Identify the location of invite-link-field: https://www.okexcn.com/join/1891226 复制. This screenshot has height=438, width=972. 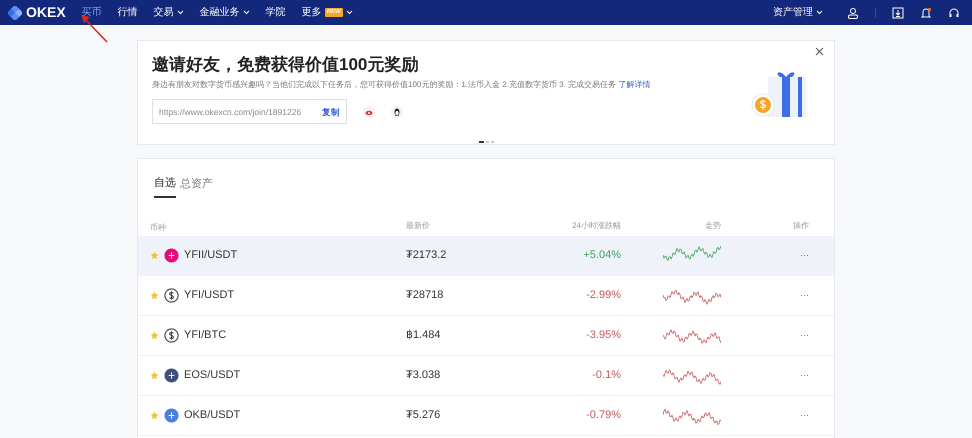
(249, 111).